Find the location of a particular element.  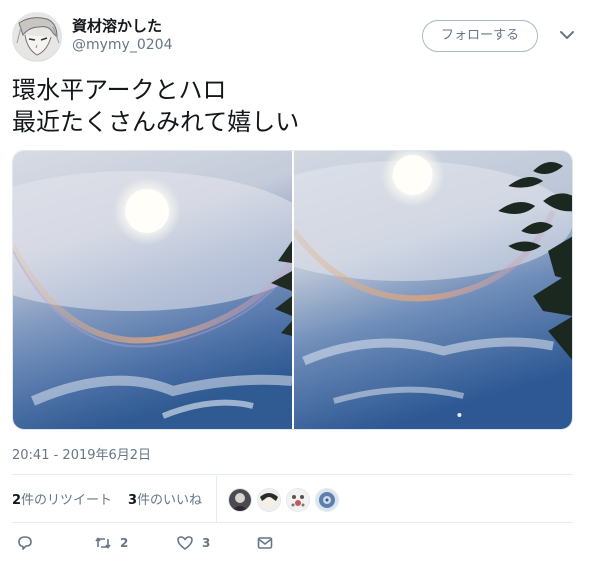

direct-message-button is located at coordinates (265, 543).